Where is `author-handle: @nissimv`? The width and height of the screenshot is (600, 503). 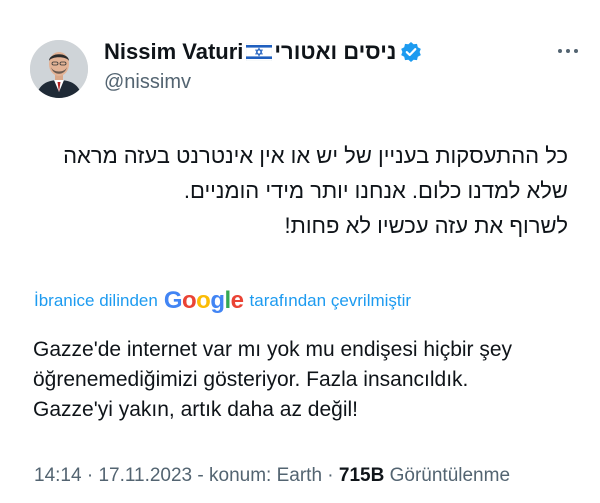
author-handle: @nissimv is located at coordinates (147, 82).